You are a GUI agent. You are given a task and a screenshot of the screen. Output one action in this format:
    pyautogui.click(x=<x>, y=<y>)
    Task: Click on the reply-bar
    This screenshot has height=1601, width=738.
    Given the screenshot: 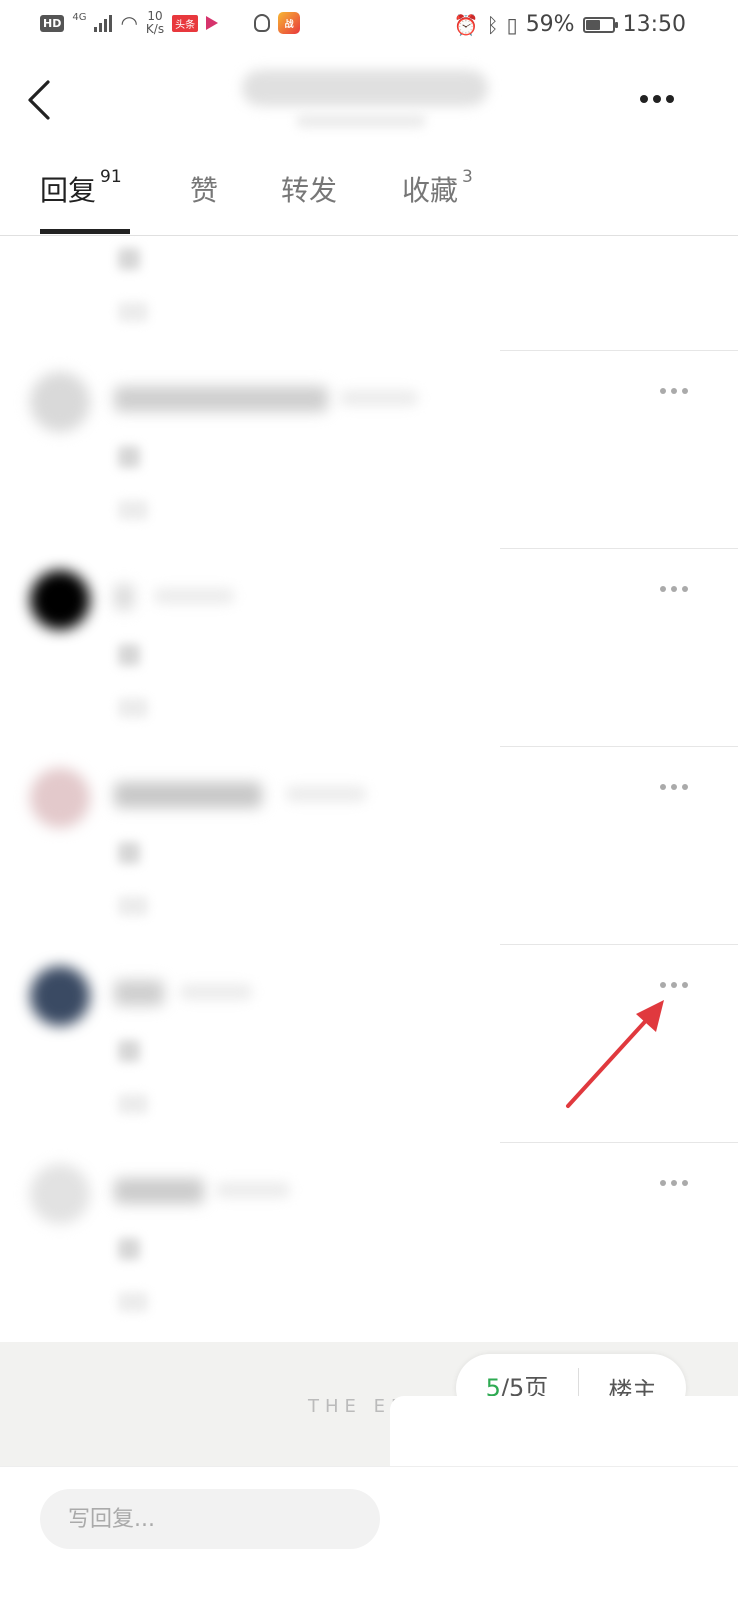 What is the action you would take?
    pyautogui.click(x=369, y=1533)
    